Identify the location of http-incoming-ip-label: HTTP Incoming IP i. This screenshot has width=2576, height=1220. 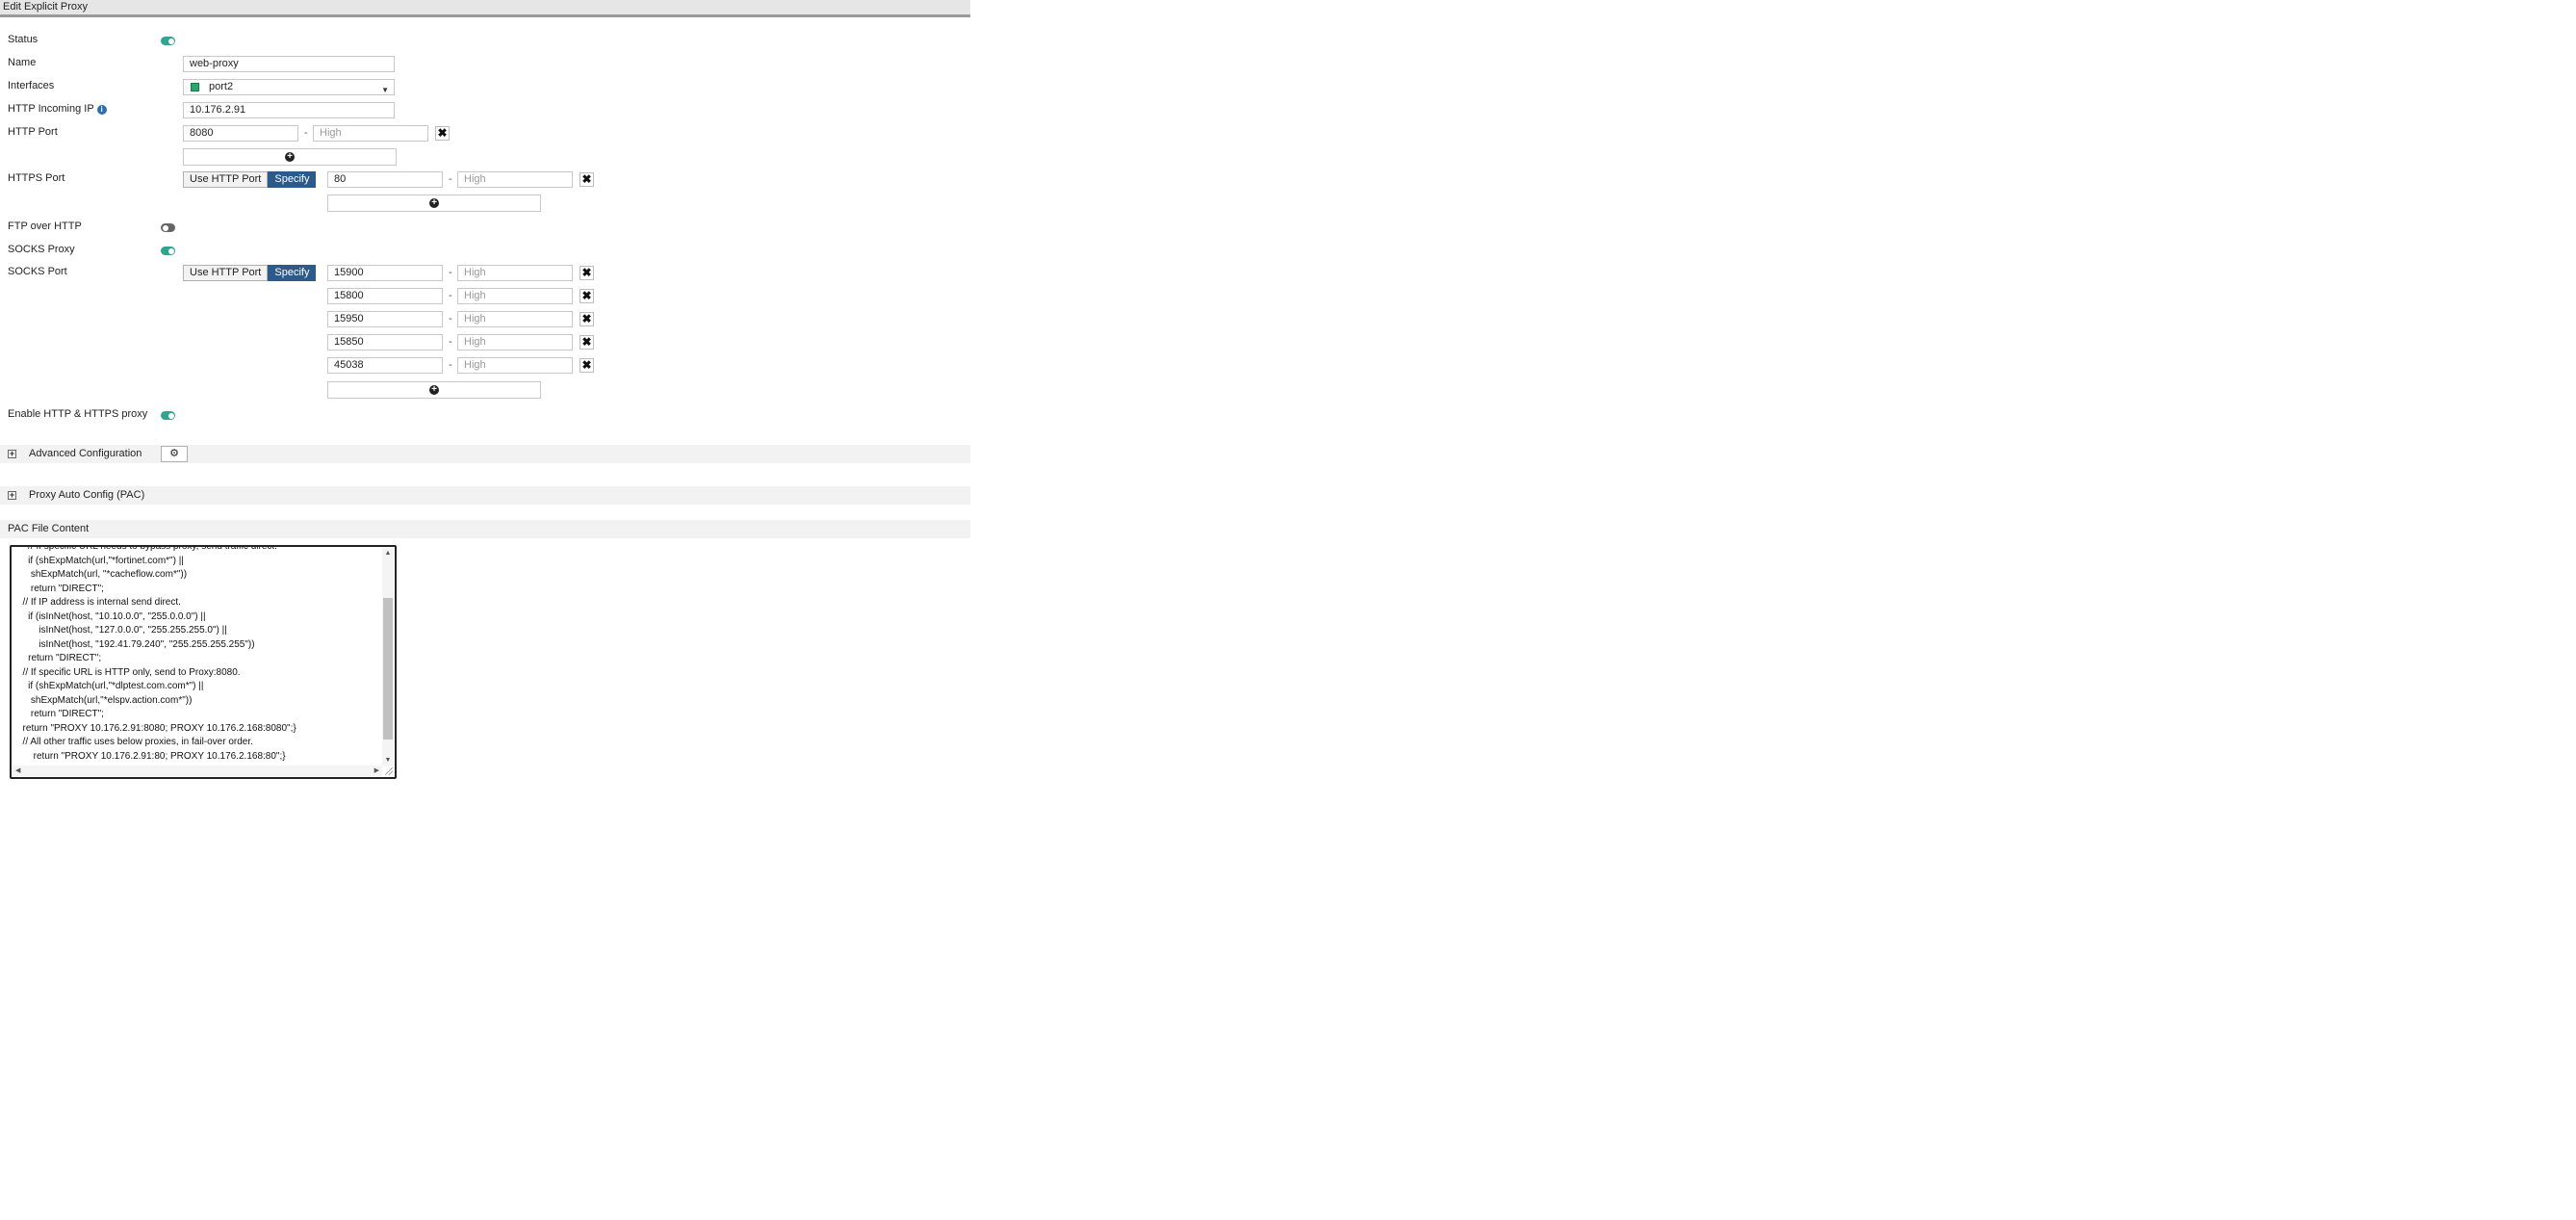
(58, 109).